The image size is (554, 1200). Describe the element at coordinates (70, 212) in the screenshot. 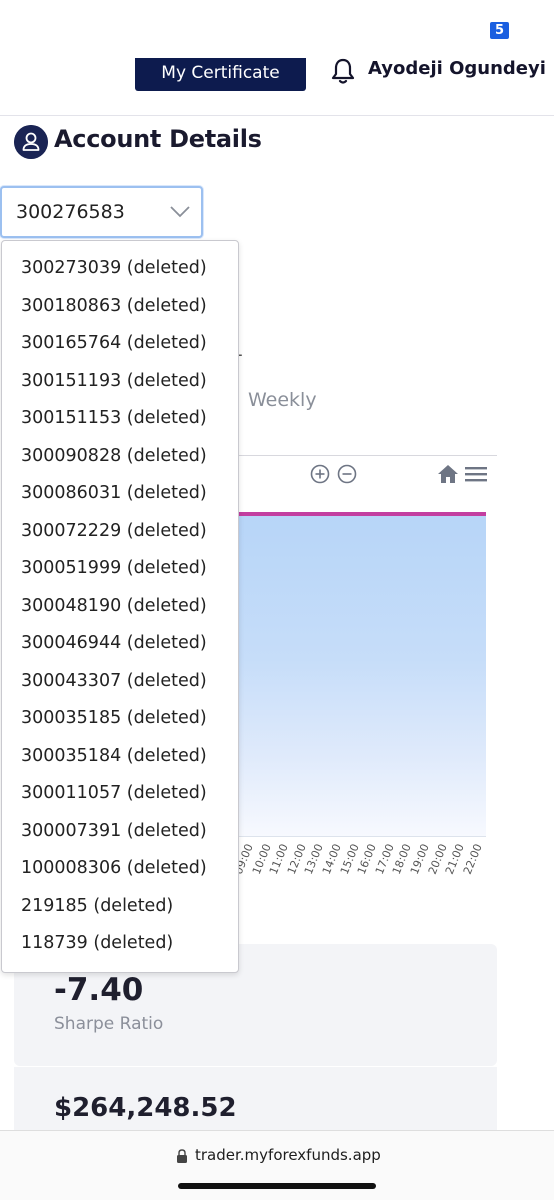

I see `account-select-value: 300276583` at that location.